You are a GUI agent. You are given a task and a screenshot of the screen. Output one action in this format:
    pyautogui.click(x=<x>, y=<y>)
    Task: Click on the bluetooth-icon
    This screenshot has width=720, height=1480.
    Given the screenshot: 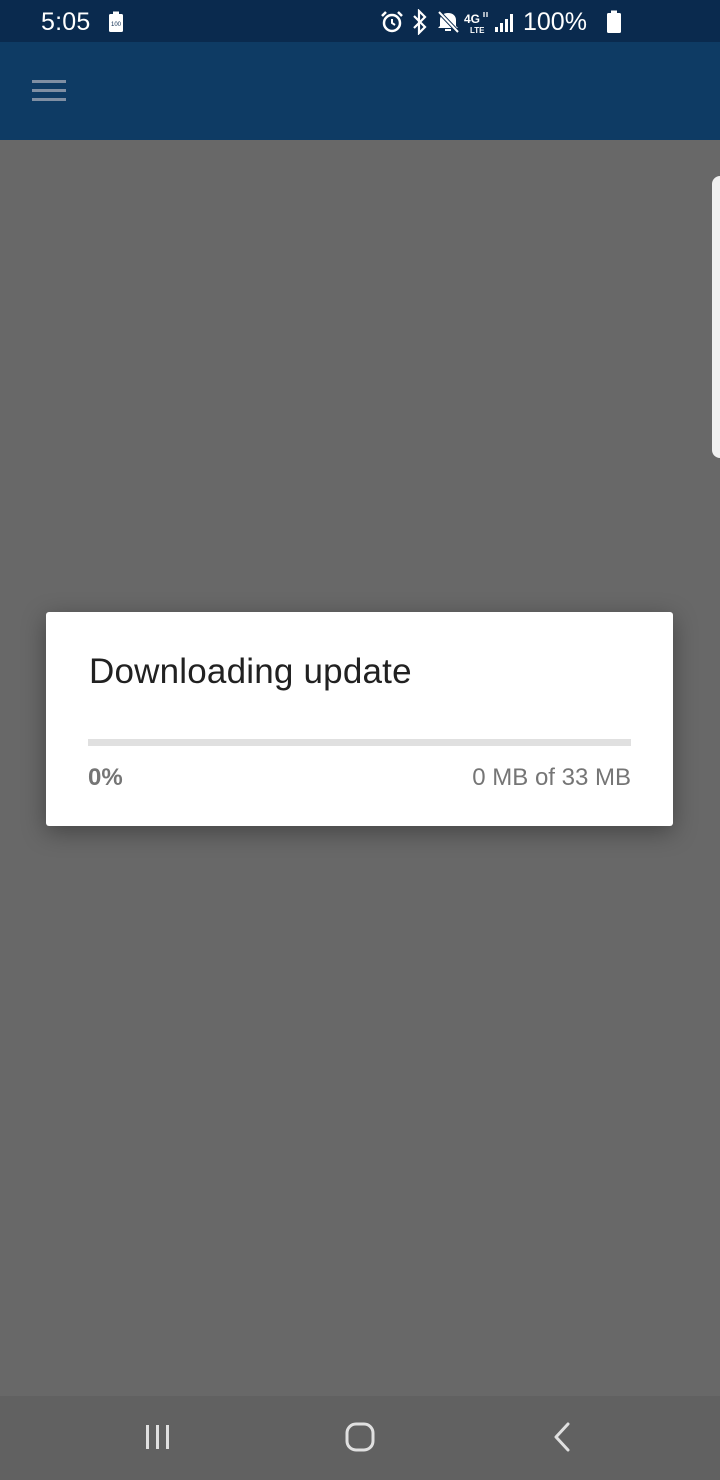 What is the action you would take?
    pyautogui.click(x=420, y=22)
    